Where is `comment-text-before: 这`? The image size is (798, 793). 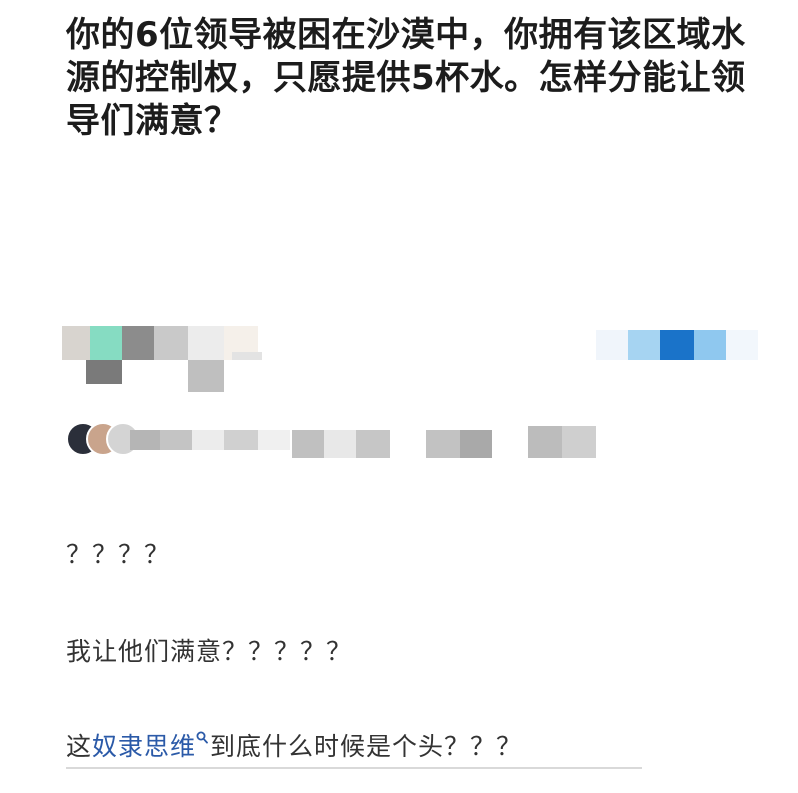
comment-text-before: 这 is located at coordinates (79, 746).